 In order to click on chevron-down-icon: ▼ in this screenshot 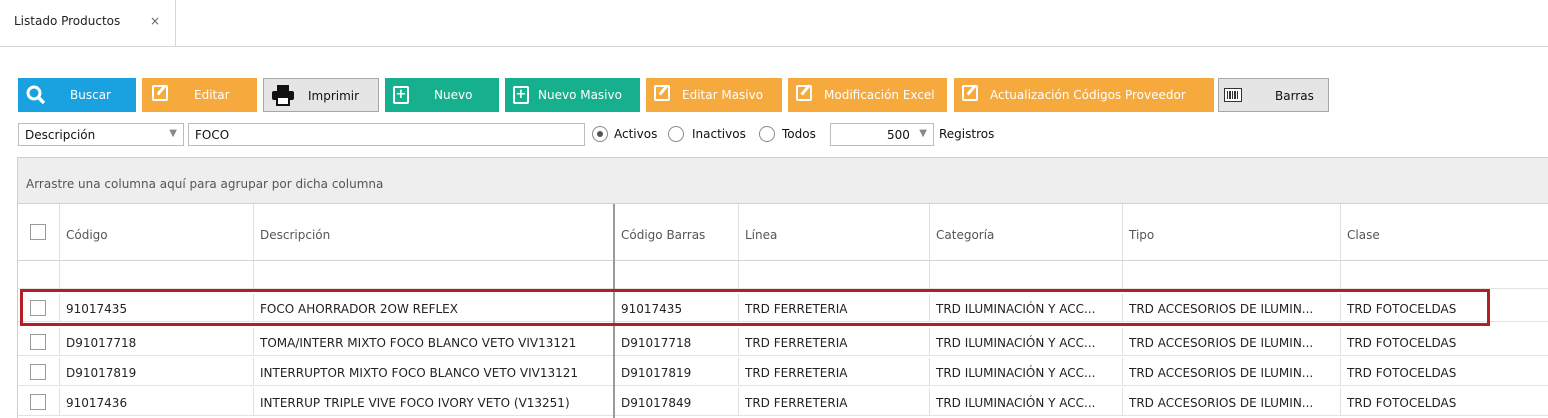, I will do `click(923, 133)`.